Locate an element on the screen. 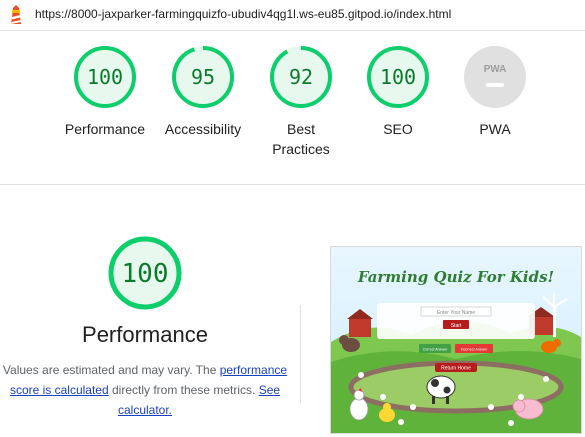 This screenshot has width=585, height=437. gauge-label: Accessibility is located at coordinates (203, 129).